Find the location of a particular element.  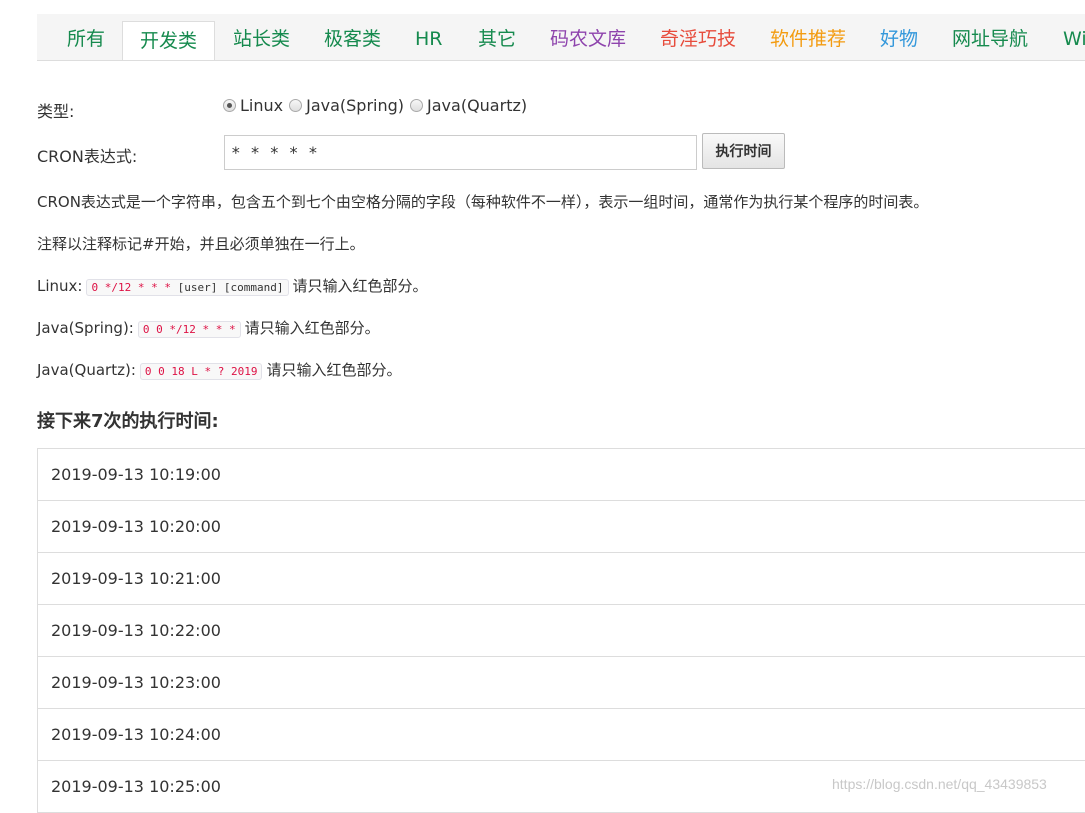

cron-label: CRON表达式: is located at coordinates (87, 156).